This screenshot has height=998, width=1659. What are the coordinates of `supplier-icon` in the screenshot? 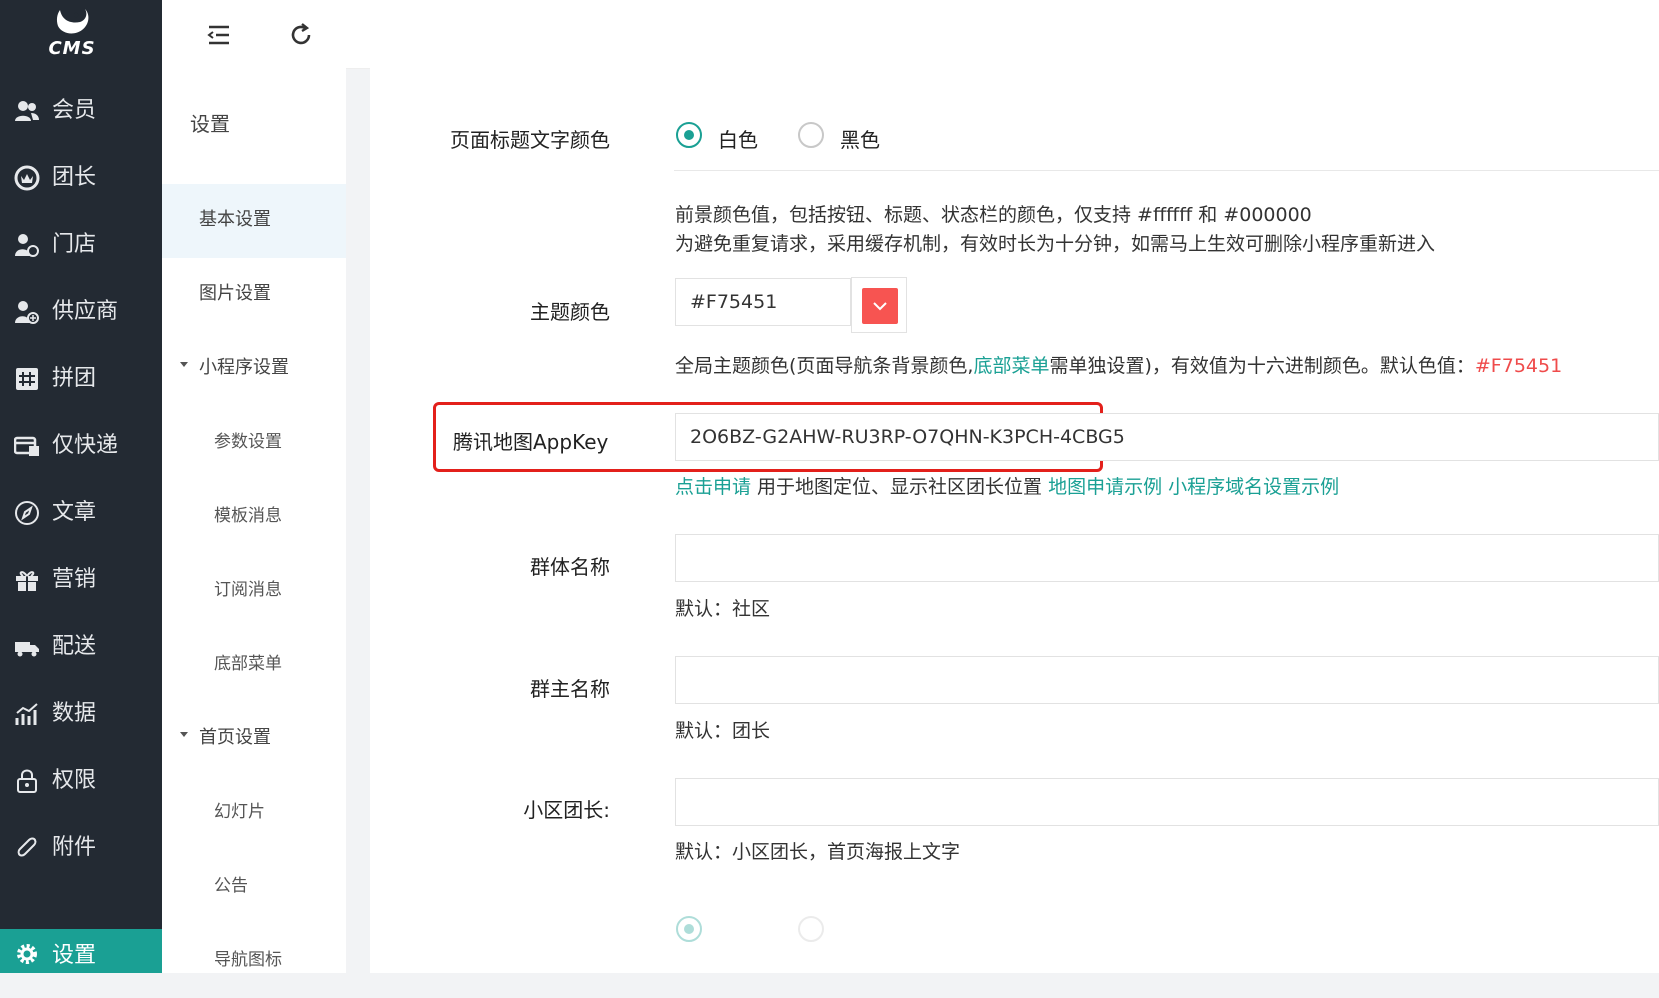 It's located at (27, 312).